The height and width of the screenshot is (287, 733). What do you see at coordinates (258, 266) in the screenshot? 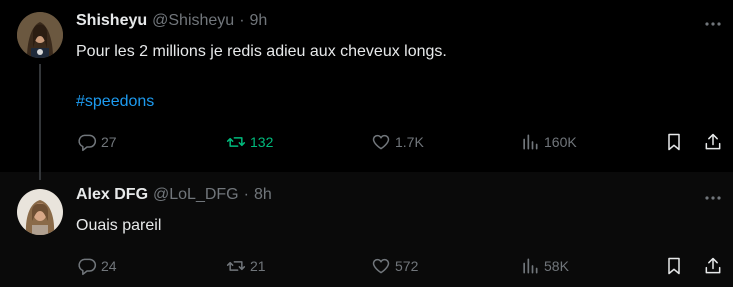
I see `retweet-count: 21` at bounding box center [258, 266].